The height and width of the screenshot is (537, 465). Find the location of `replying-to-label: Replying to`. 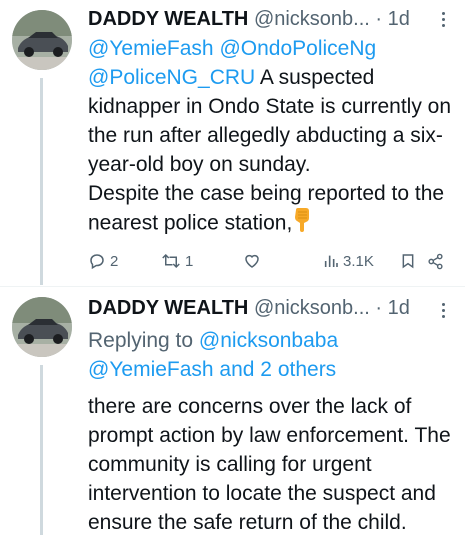

replying-to-label: Replying to is located at coordinates (141, 340).